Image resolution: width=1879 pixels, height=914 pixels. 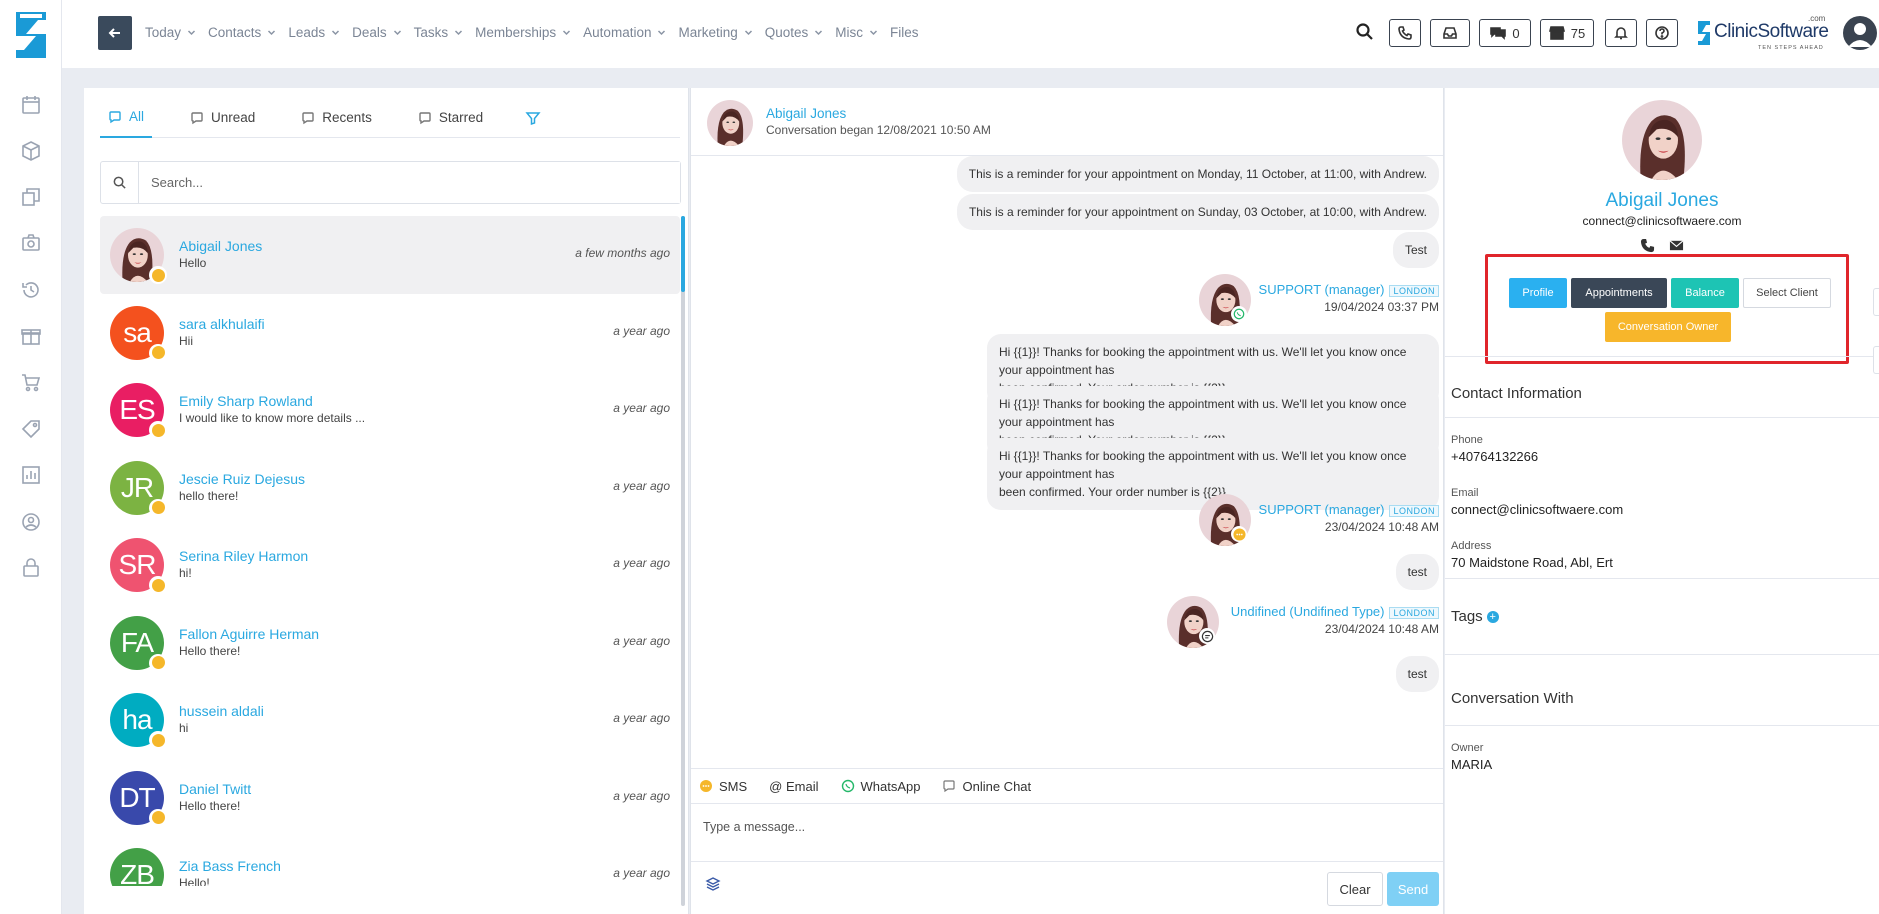 I want to click on tab-recents: Recents, so click(x=336, y=118).